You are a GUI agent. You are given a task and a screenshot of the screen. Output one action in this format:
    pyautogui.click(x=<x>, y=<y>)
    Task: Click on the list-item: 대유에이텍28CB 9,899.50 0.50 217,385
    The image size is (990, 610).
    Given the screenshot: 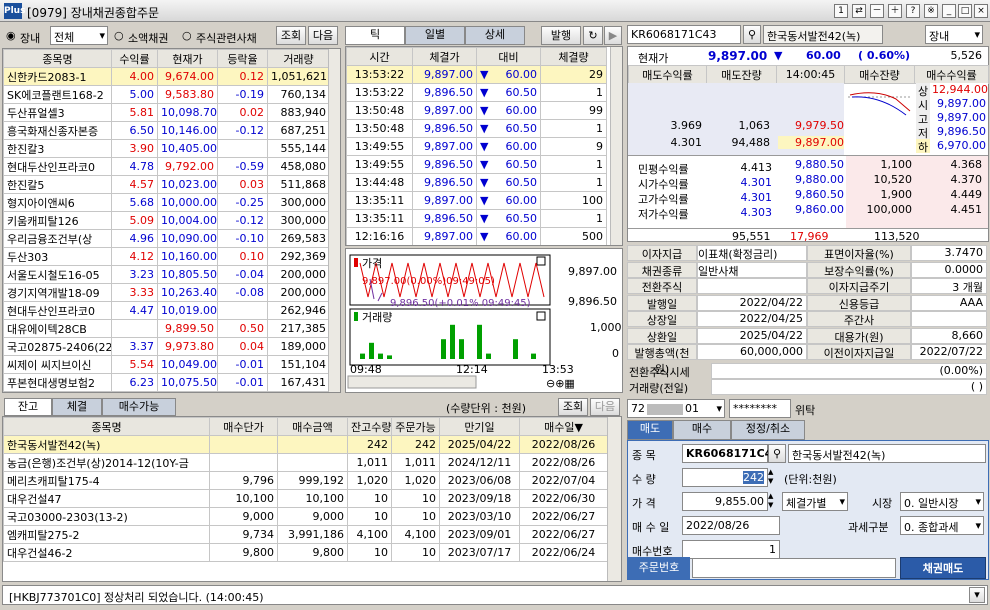 What is the action you would take?
    pyautogui.click(x=166, y=328)
    